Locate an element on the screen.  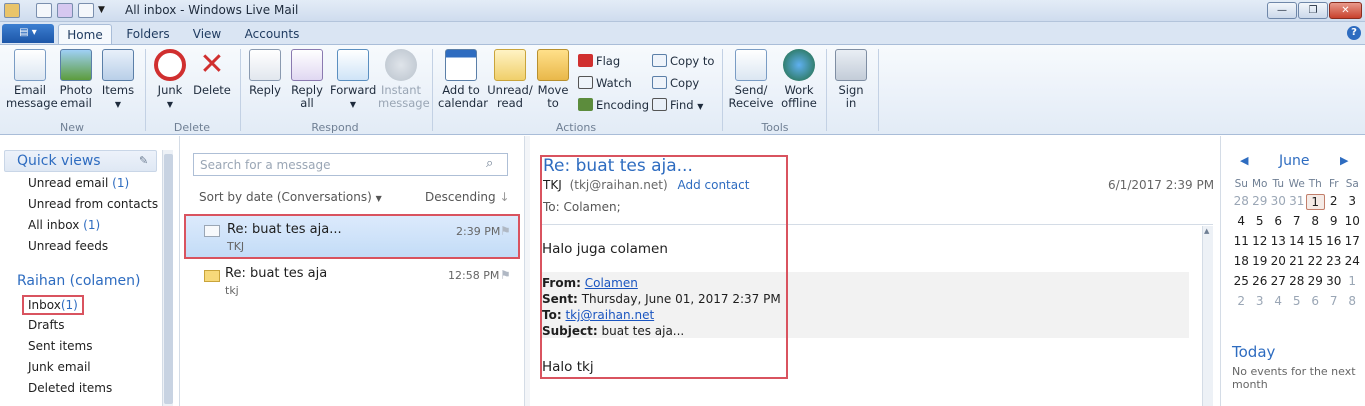
copy-icon is located at coordinates (659, 82).